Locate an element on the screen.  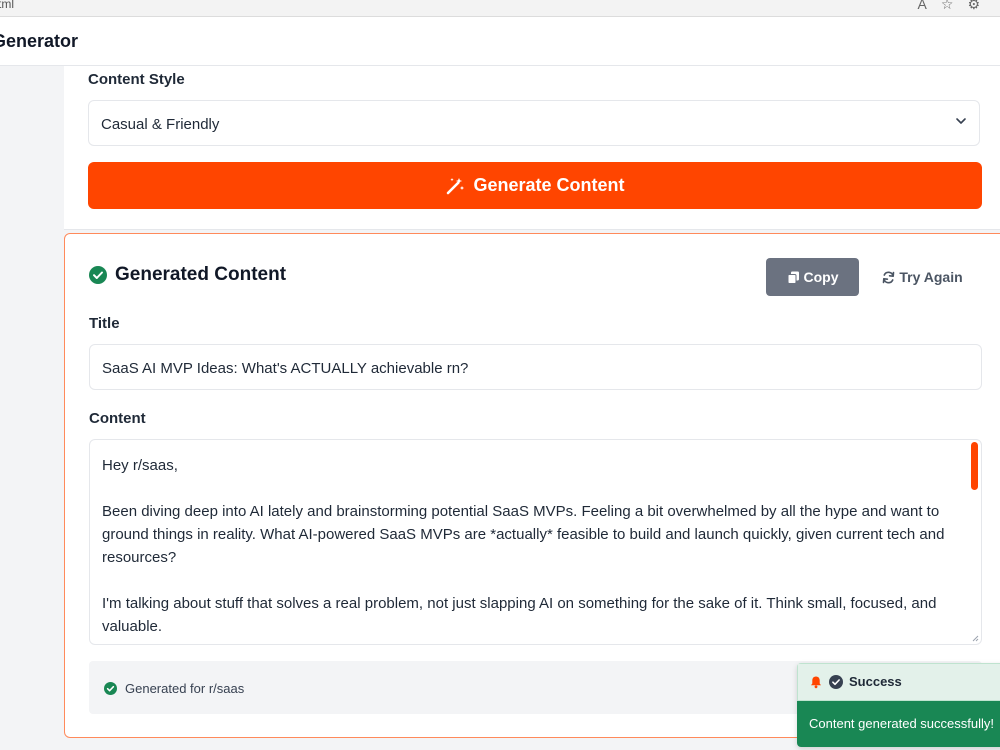
address-bar-text: tml is located at coordinates (7, 5).